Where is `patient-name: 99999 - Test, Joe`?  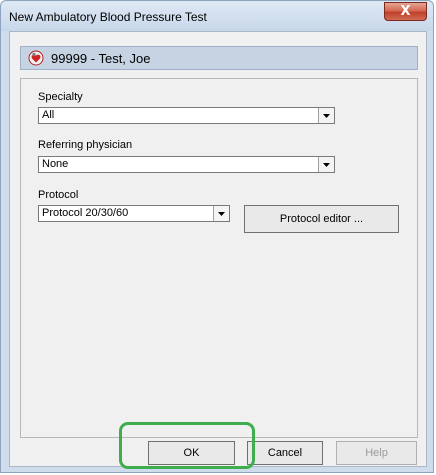 patient-name: 99999 - Test, Joe is located at coordinates (101, 58).